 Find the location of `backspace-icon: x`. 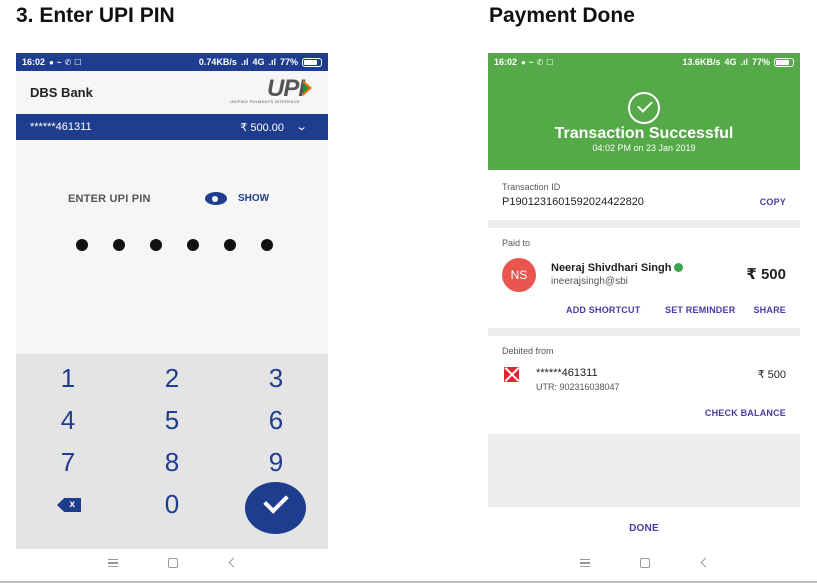

backspace-icon: x is located at coordinates (69, 505).